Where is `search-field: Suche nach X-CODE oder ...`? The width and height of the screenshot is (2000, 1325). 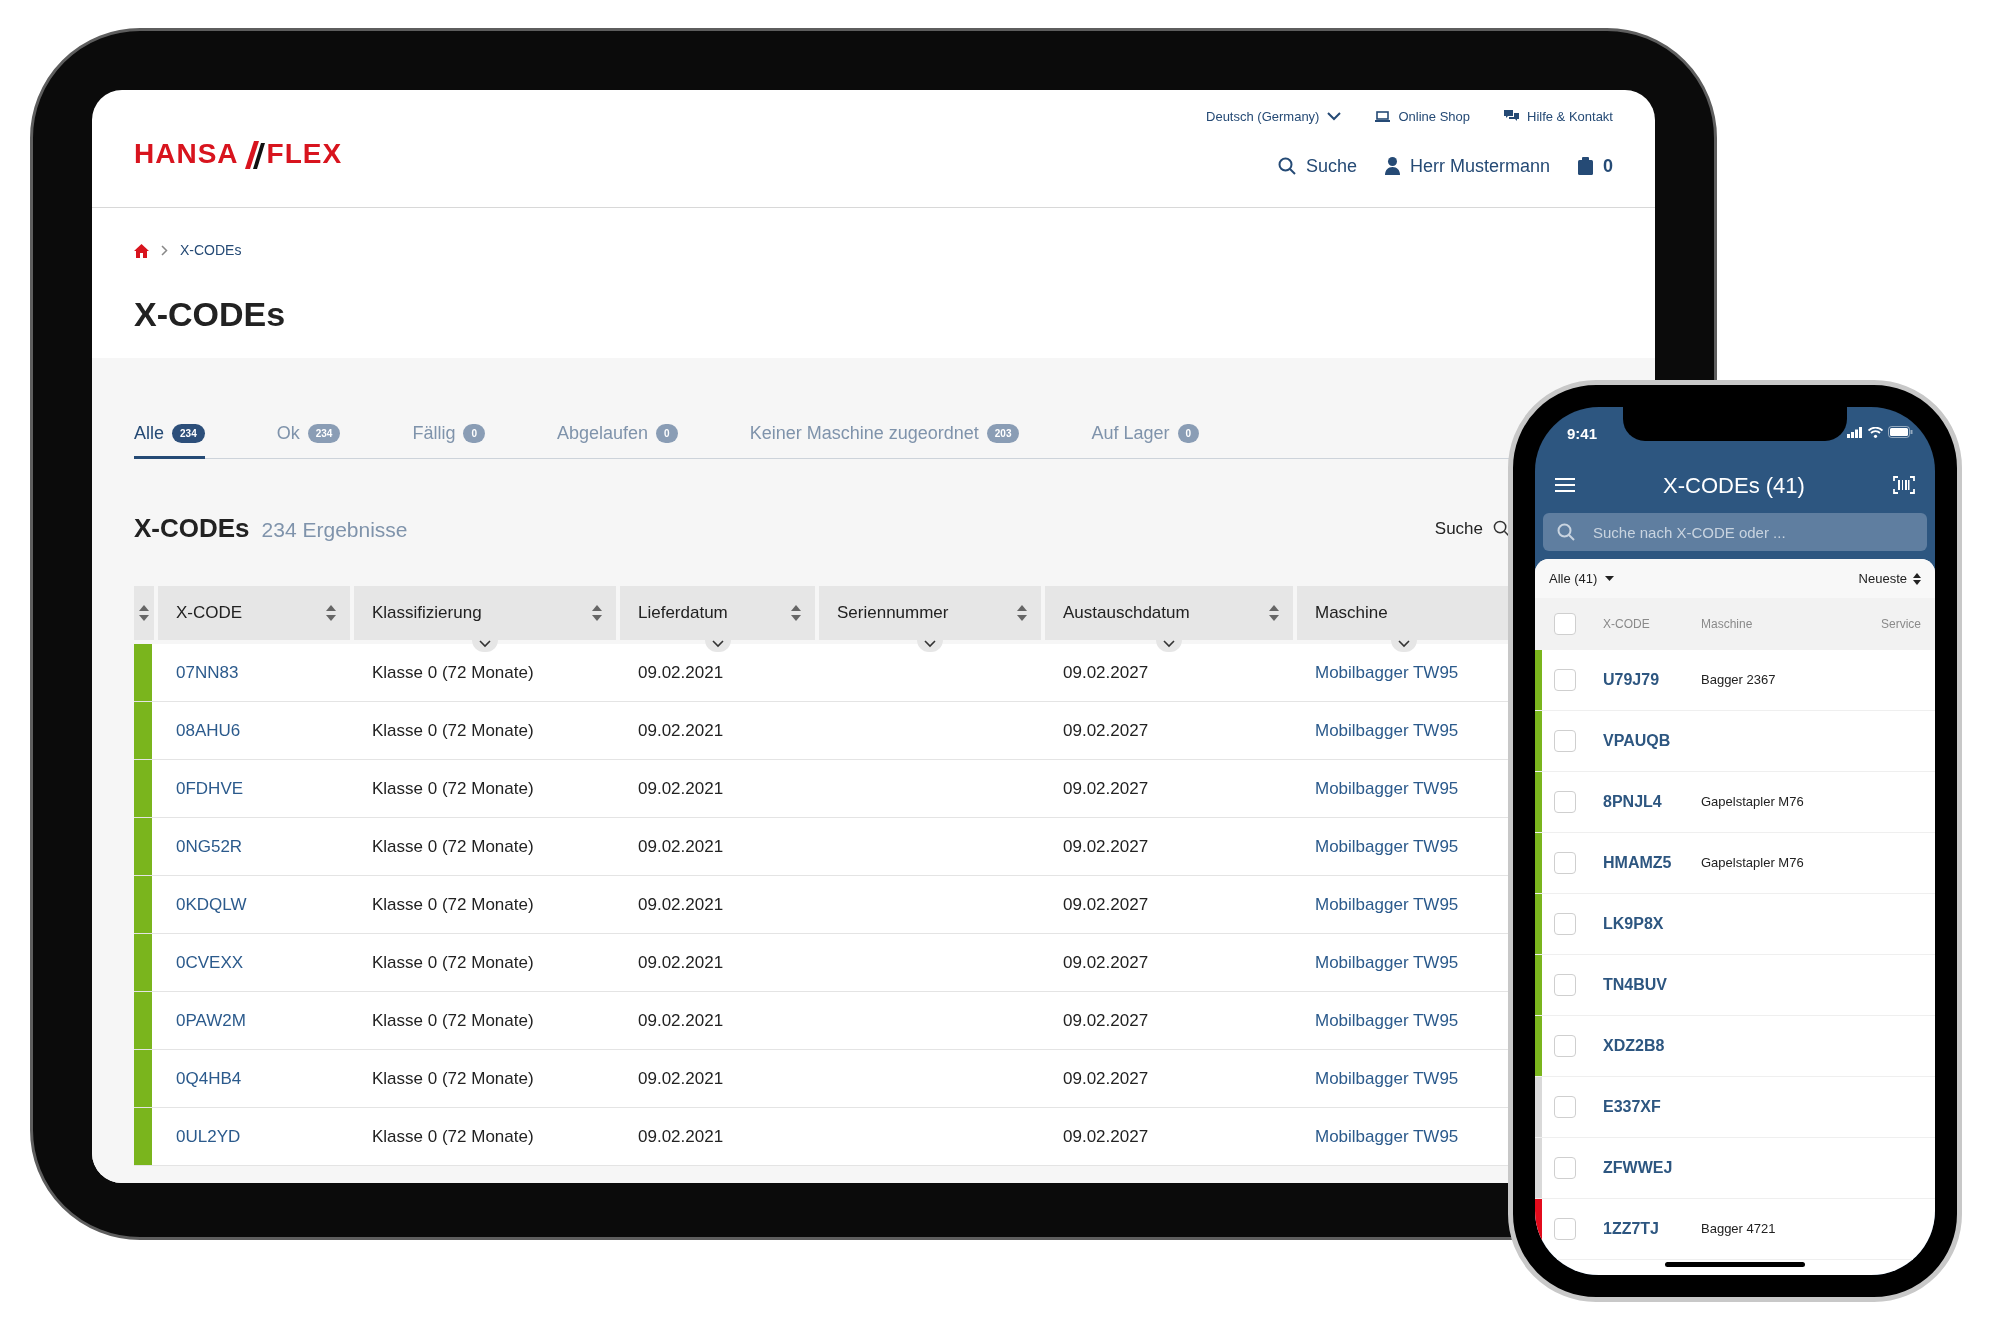 search-field: Suche nach X-CODE oder ... is located at coordinates (1735, 532).